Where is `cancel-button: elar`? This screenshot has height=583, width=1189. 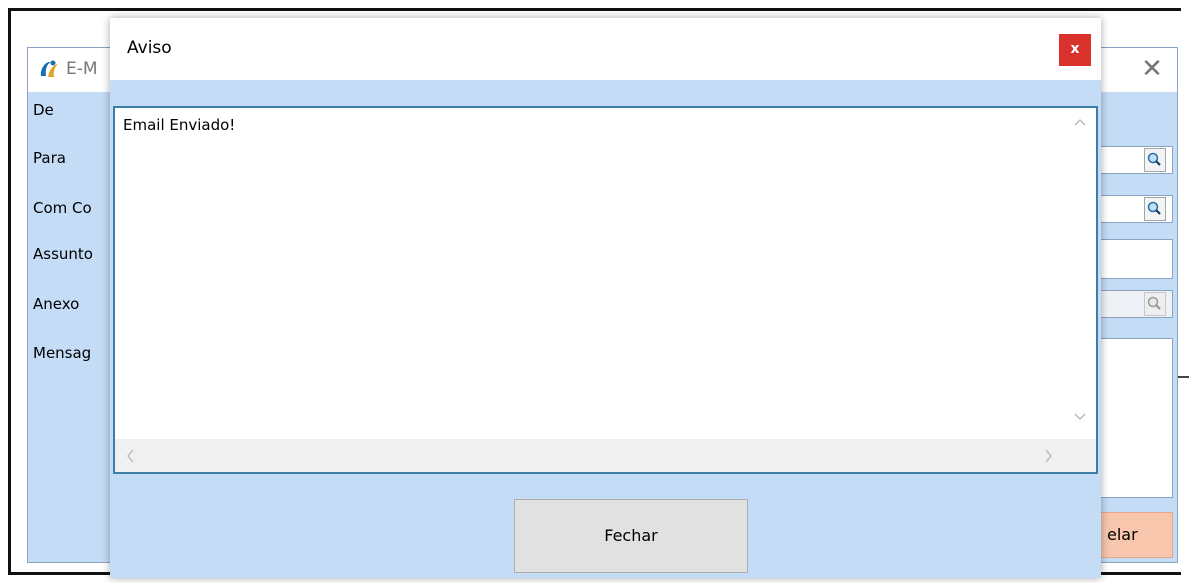 cancel-button: elar is located at coordinates (1135, 535).